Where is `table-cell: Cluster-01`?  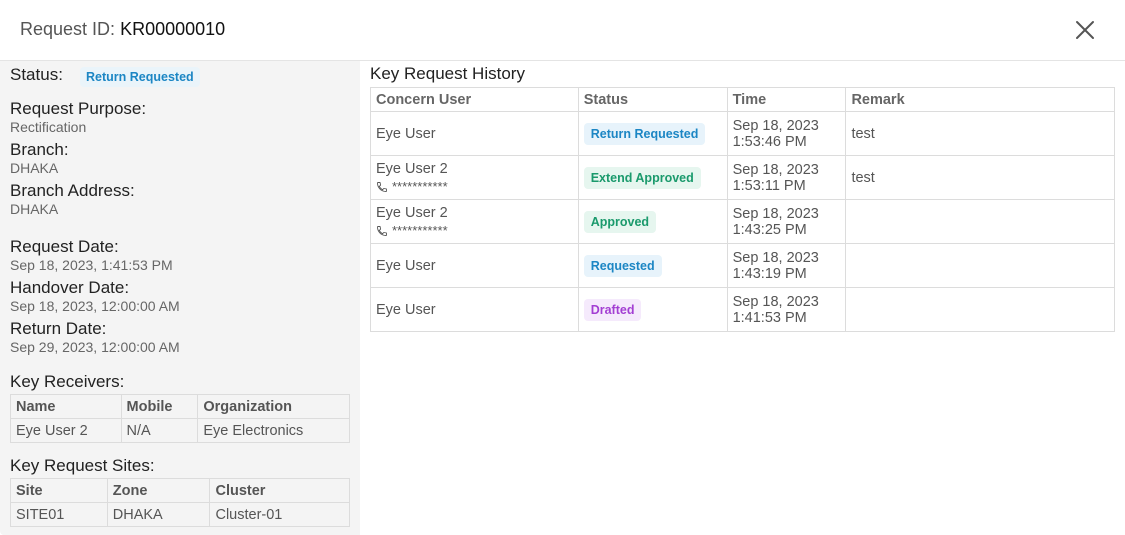
table-cell: Cluster-01 is located at coordinates (279, 514).